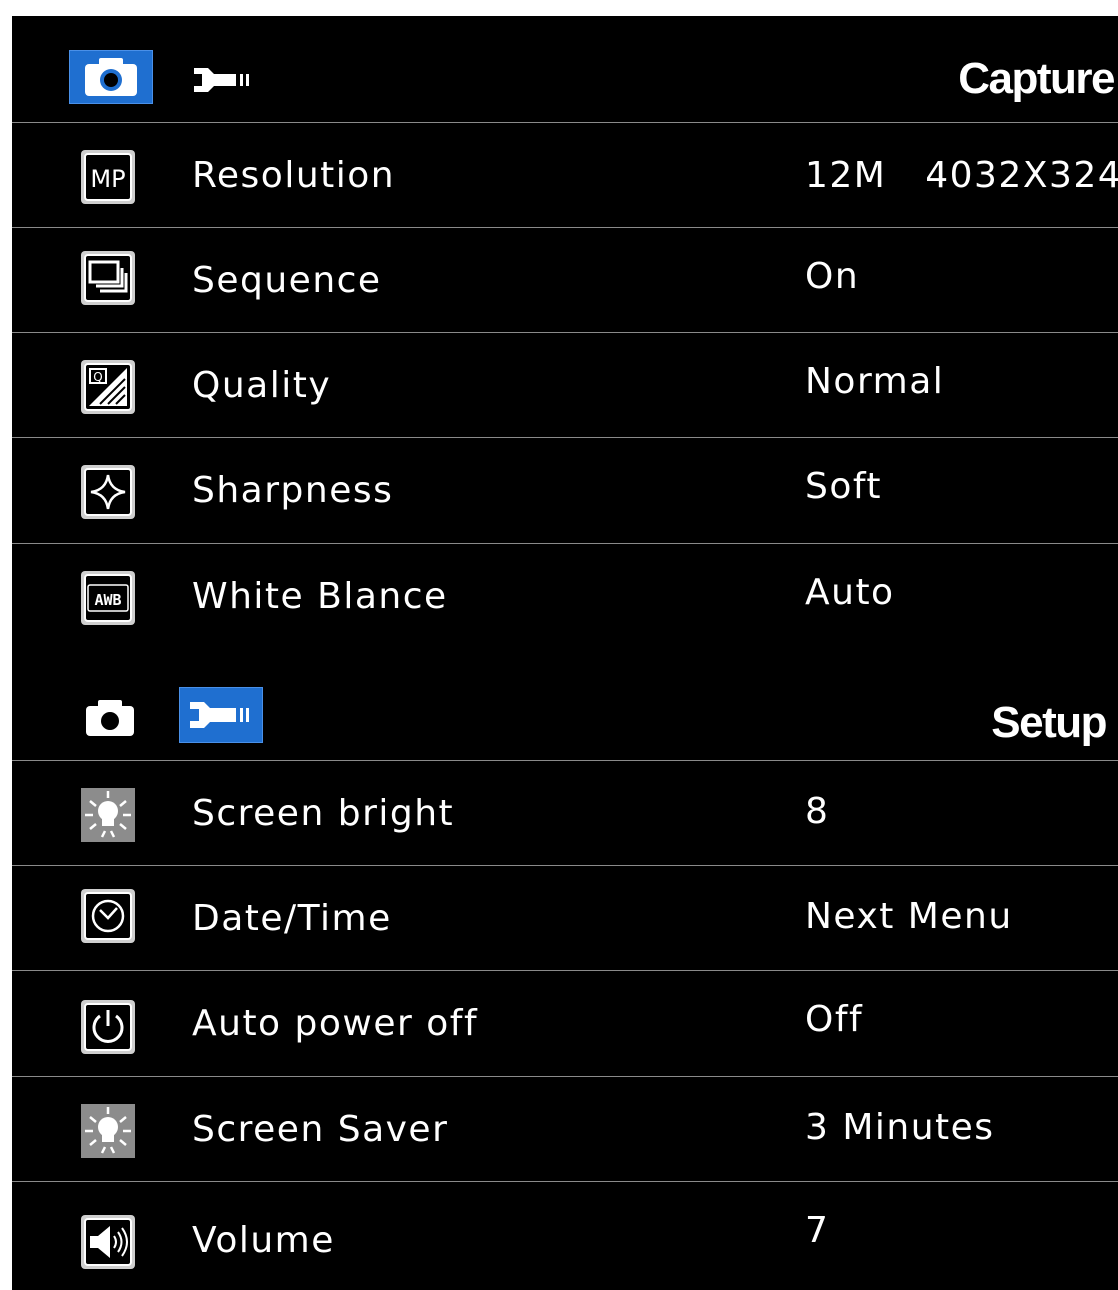 The height and width of the screenshot is (1290, 1118). What do you see at coordinates (565, 918) in the screenshot?
I see `setting-row-date-time: Date/Time Next Menu` at bounding box center [565, 918].